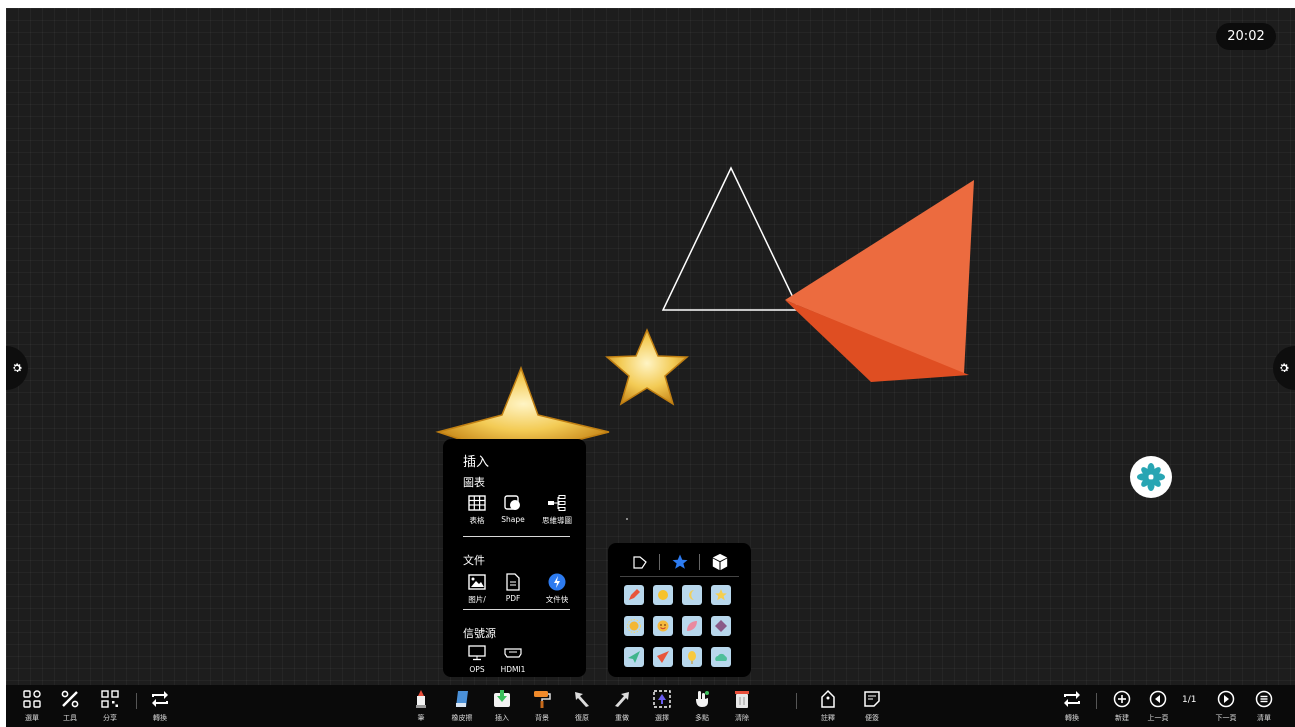 This screenshot has height=727, width=1295. Describe the element at coordinates (421, 699) in the screenshot. I see `pen-icon` at that location.